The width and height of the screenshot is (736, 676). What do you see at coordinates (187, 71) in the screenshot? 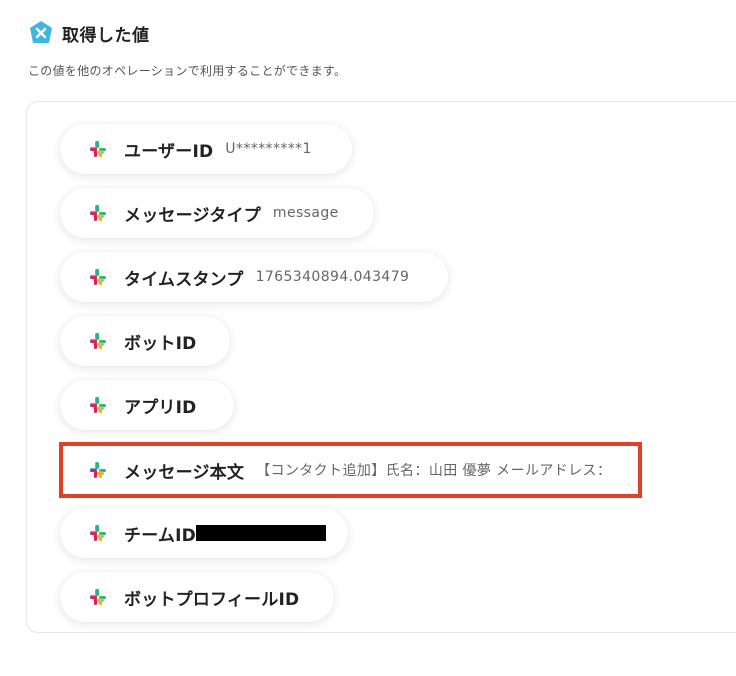
I see `page-subtitle: この値を他のオペレーションで利用することができます。` at bounding box center [187, 71].